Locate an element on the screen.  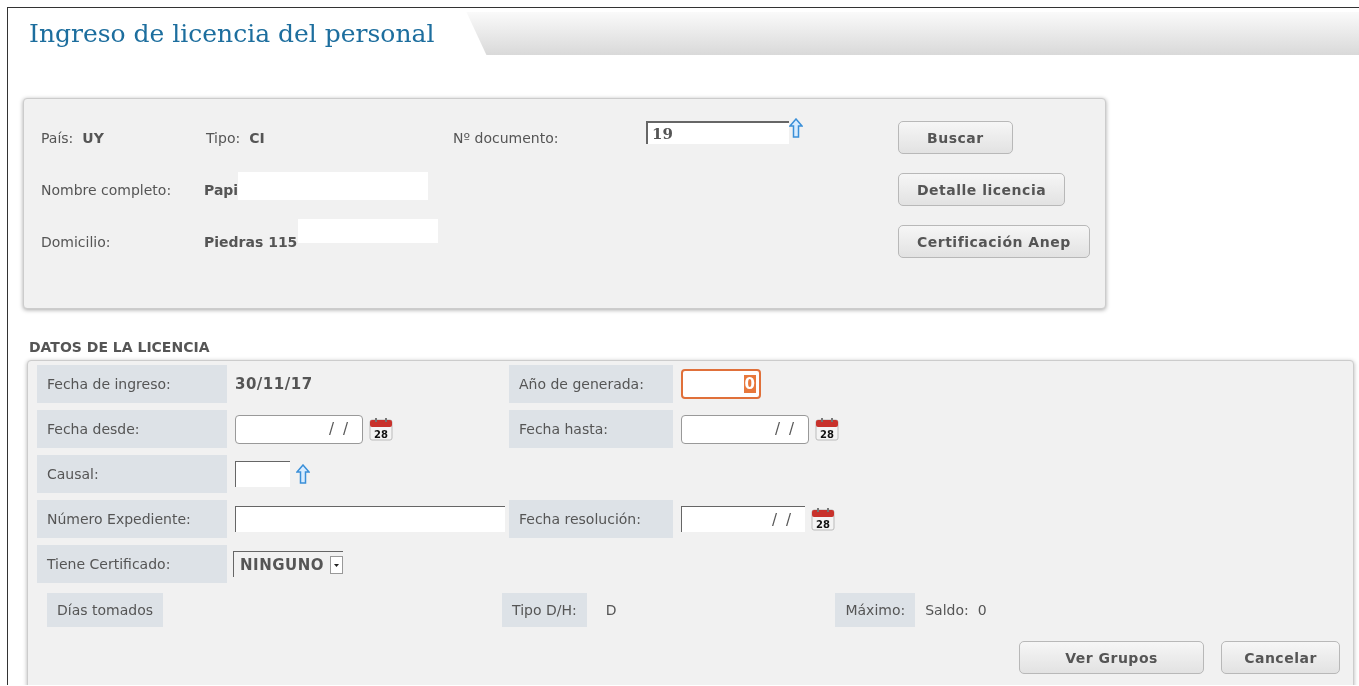
field-label: Fecha desde: is located at coordinates (132, 429).